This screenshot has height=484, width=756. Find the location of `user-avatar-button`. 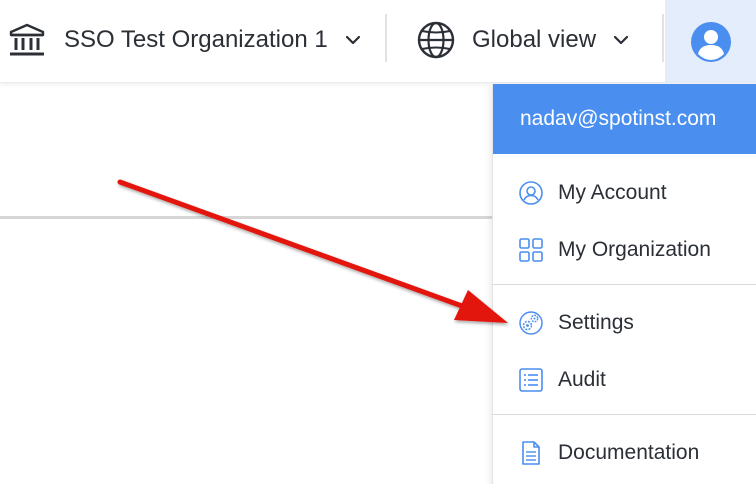

user-avatar-button is located at coordinates (710, 41).